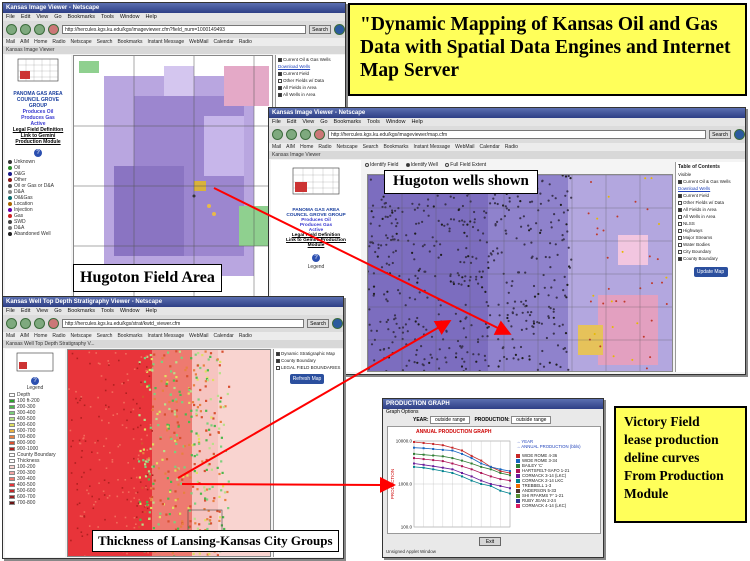 Image resolution: width=750 pixels, height=561 pixels. Describe the element at coordinates (450, 420) in the screenshot. I see `year-value: outside range` at that location.